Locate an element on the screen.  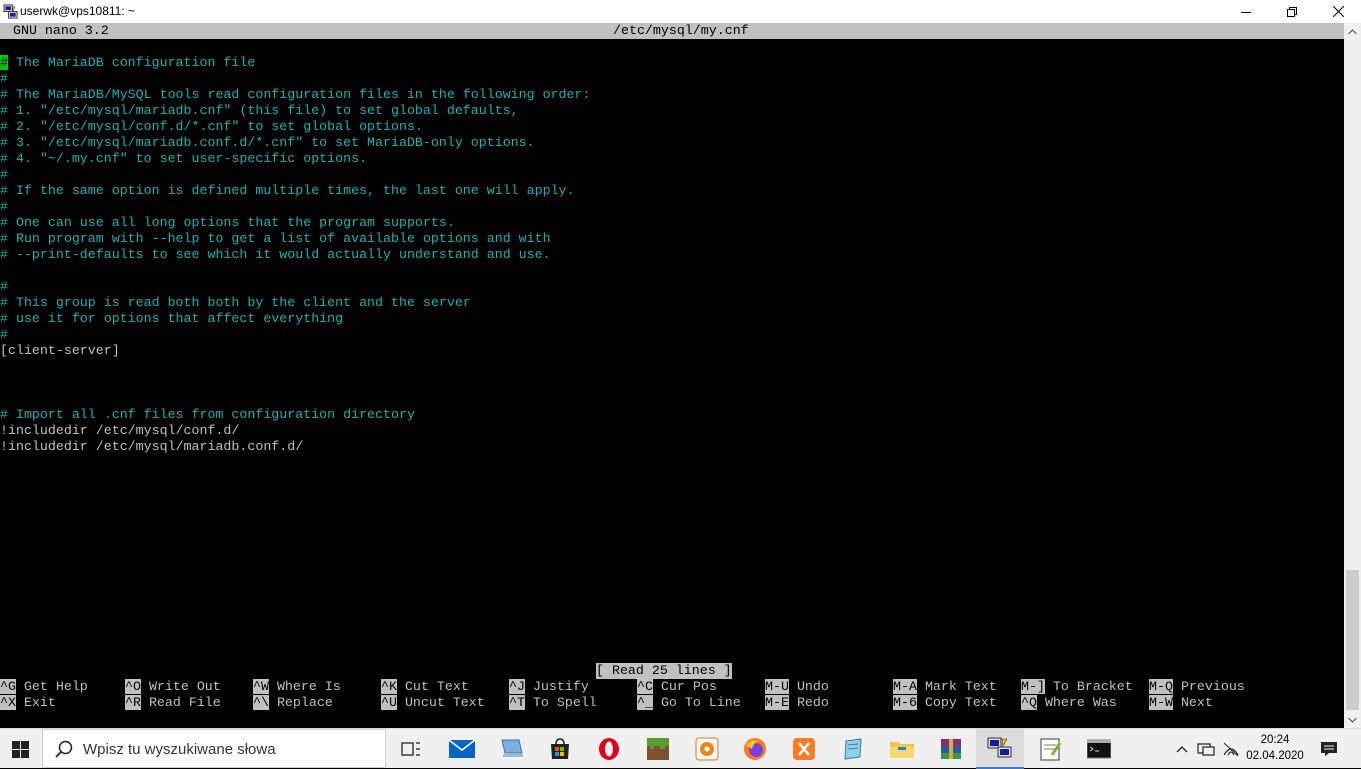
taskbar-app-putty is located at coordinates (1000, 749).